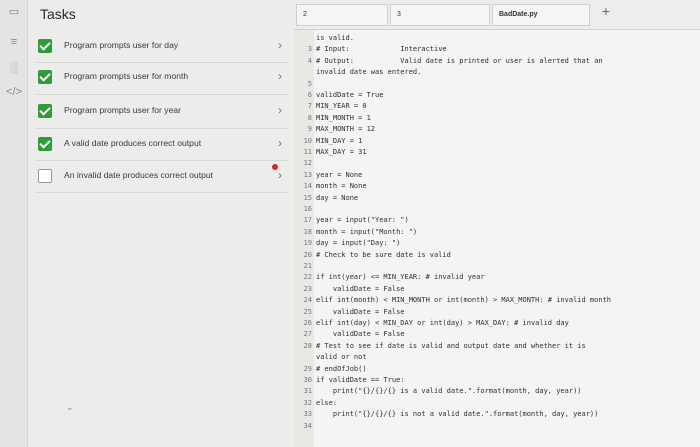 The height and width of the screenshot is (447, 700). What do you see at coordinates (307, 266) in the screenshot?
I see `line-number: 21` at bounding box center [307, 266].